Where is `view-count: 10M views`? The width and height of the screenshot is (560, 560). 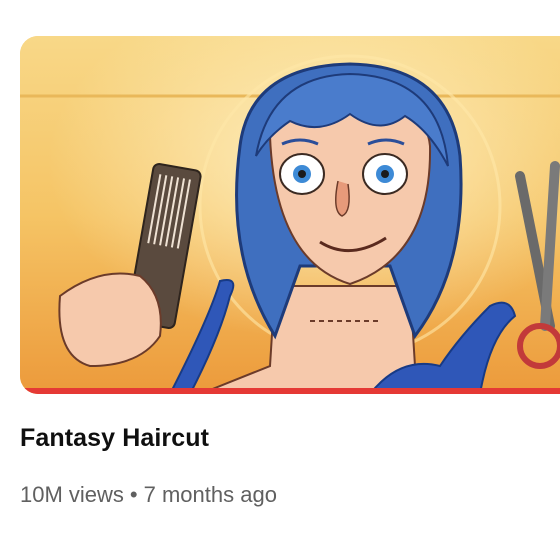
view-count: 10M views is located at coordinates (72, 494).